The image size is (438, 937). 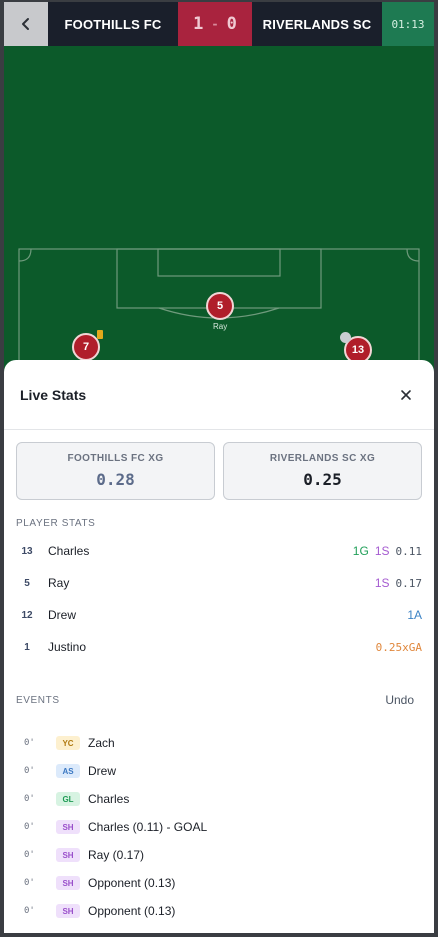 I want to click on goals-stat: 1G, so click(x=360, y=551).